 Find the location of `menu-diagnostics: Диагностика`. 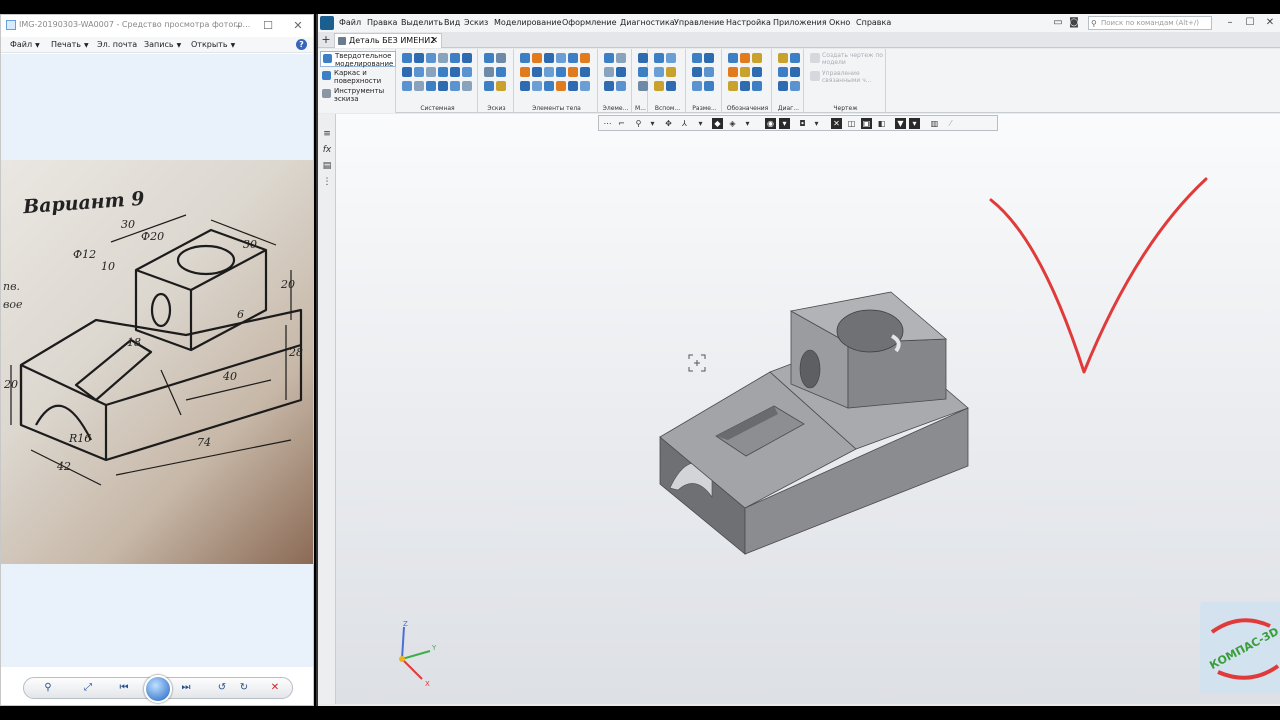

menu-diagnostics: Диагностика is located at coordinates (647, 22).